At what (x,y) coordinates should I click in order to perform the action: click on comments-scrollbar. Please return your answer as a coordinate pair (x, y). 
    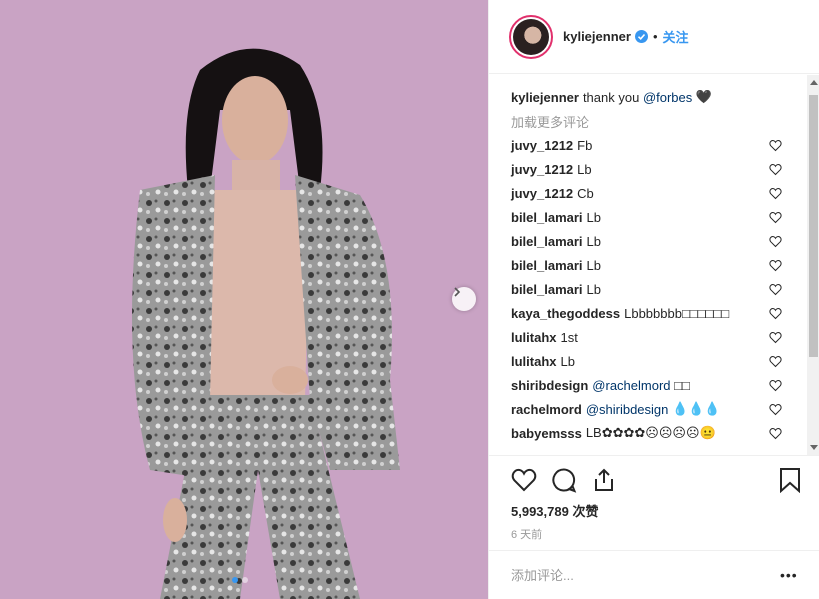
    Looking at the image, I should click on (813, 265).